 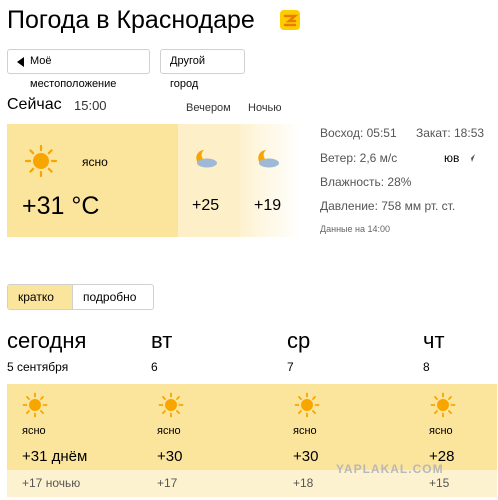 What do you see at coordinates (439, 483) in the screenshot?
I see `forecast-low-temp: +15` at bounding box center [439, 483].